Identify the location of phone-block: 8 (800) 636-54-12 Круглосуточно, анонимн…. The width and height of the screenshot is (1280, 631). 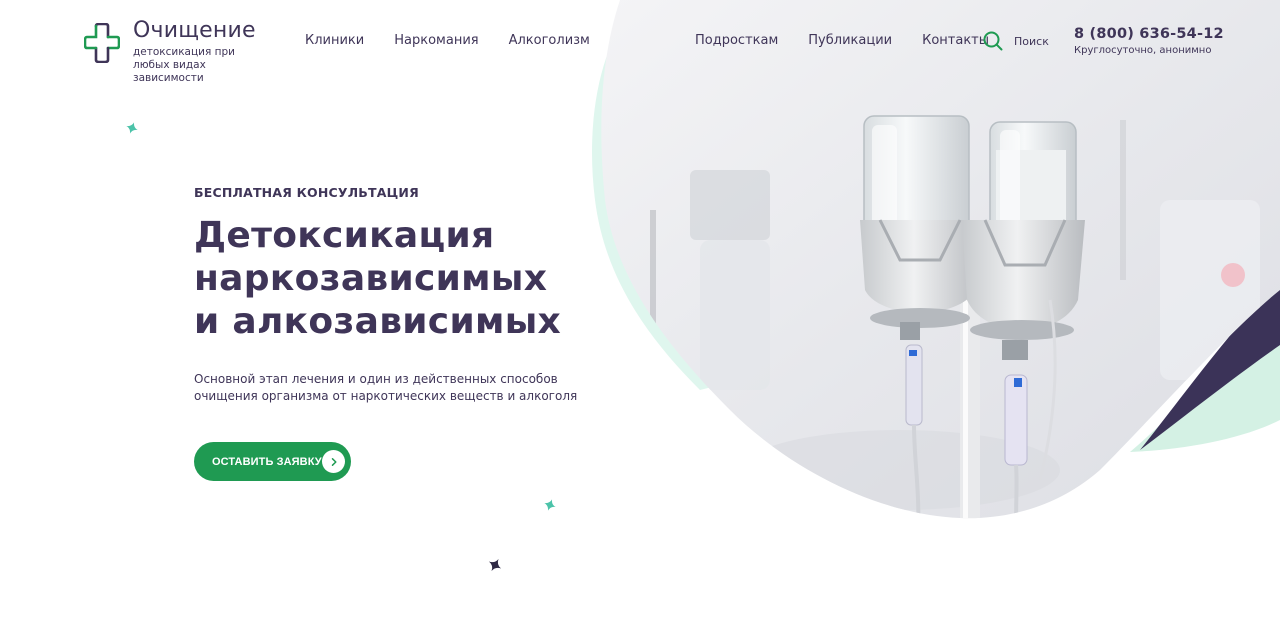
(1149, 41).